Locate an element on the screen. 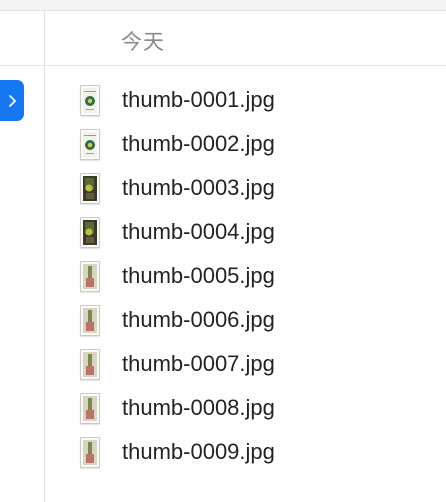  file-row: thumb-0001.jpg is located at coordinates (177, 100).